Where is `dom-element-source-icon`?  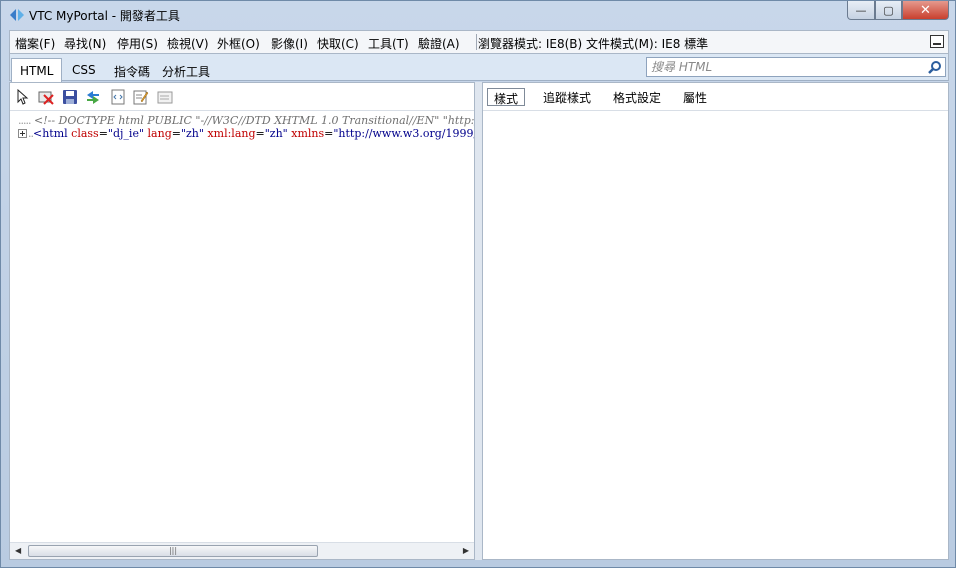
dom-element-source-icon is located at coordinates (165, 97).